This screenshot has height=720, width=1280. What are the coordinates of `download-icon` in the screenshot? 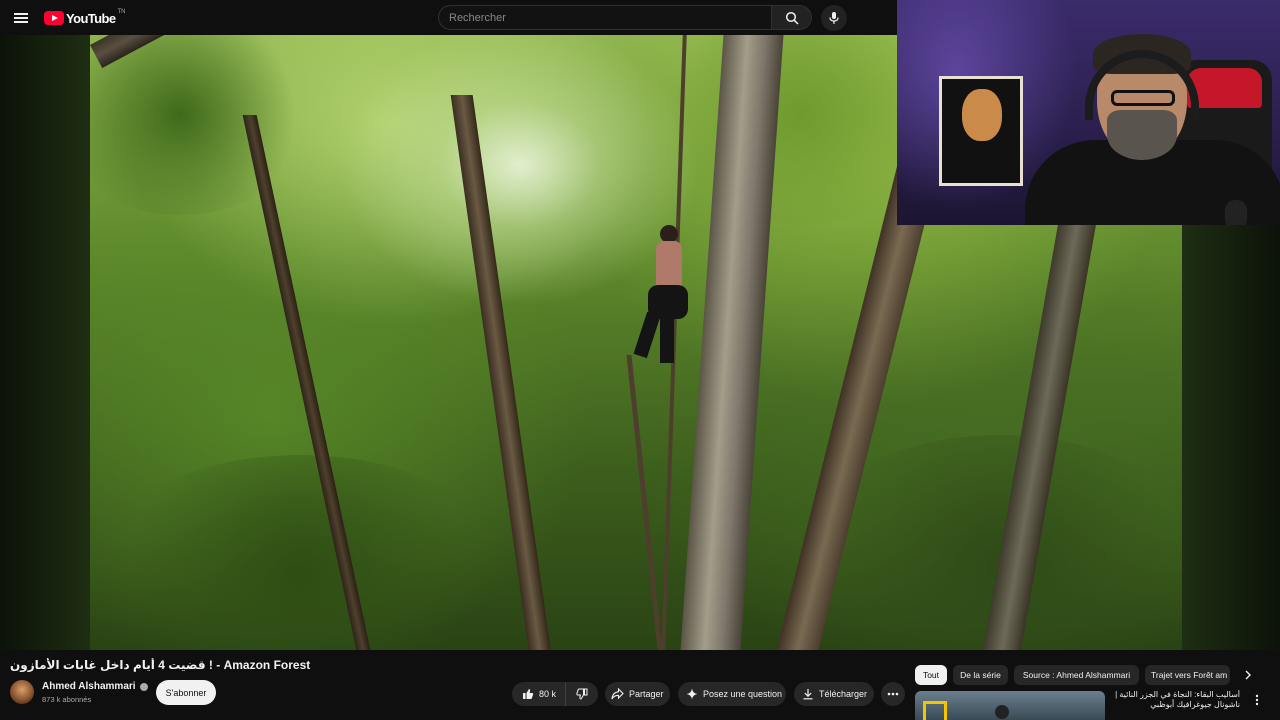 It's located at (808, 694).